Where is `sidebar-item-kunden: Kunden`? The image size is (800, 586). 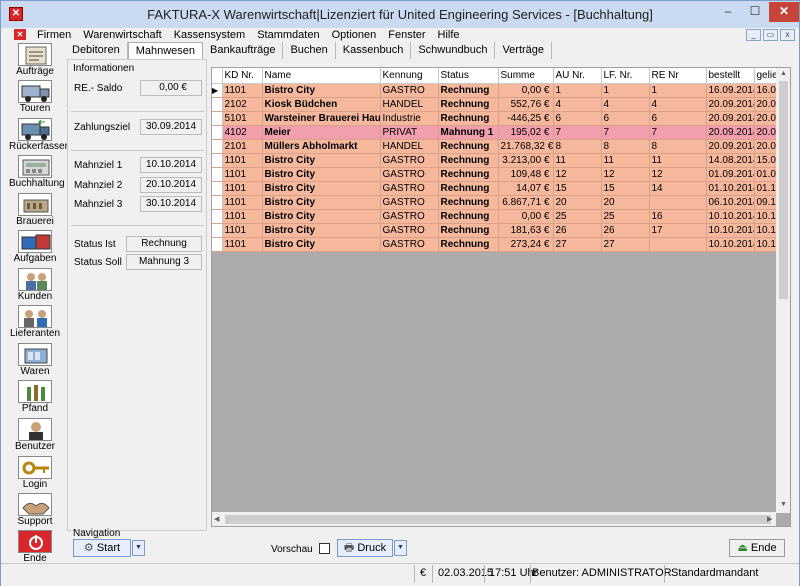 sidebar-item-kunden: Kunden is located at coordinates (35, 285).